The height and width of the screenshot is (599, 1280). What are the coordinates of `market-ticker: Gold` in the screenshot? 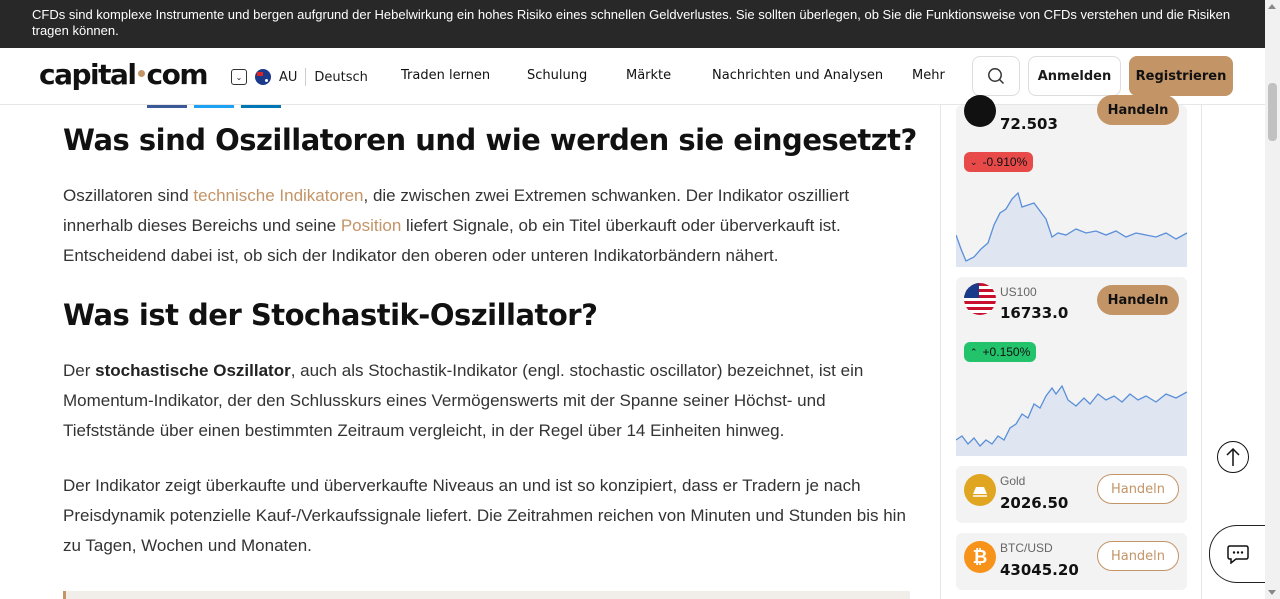 It's located at (1013, 481).